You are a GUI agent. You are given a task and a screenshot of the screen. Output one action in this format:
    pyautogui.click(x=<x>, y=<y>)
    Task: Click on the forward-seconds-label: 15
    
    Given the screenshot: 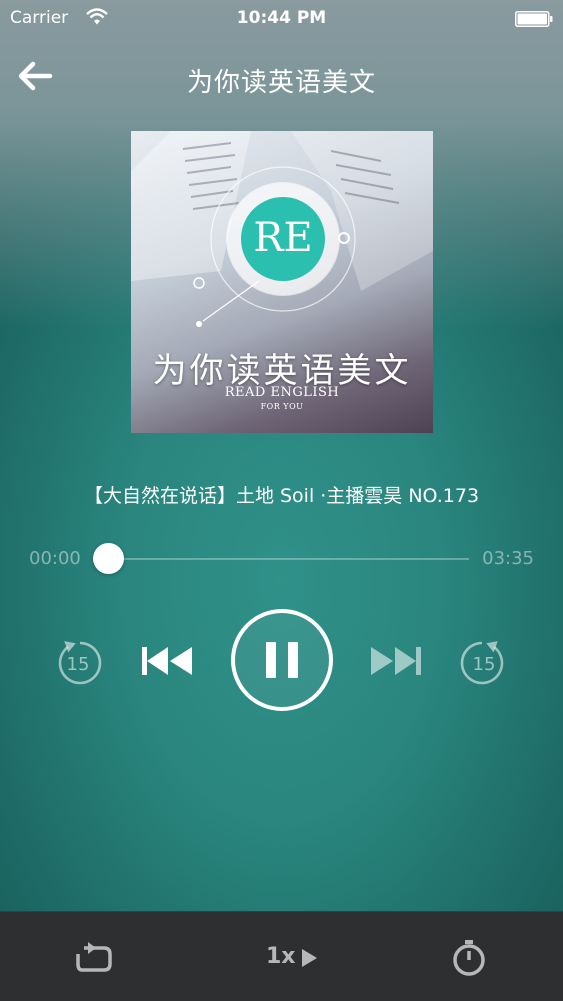 What is the action you would take?
    pyautogui.click(x=484, y=664)
    